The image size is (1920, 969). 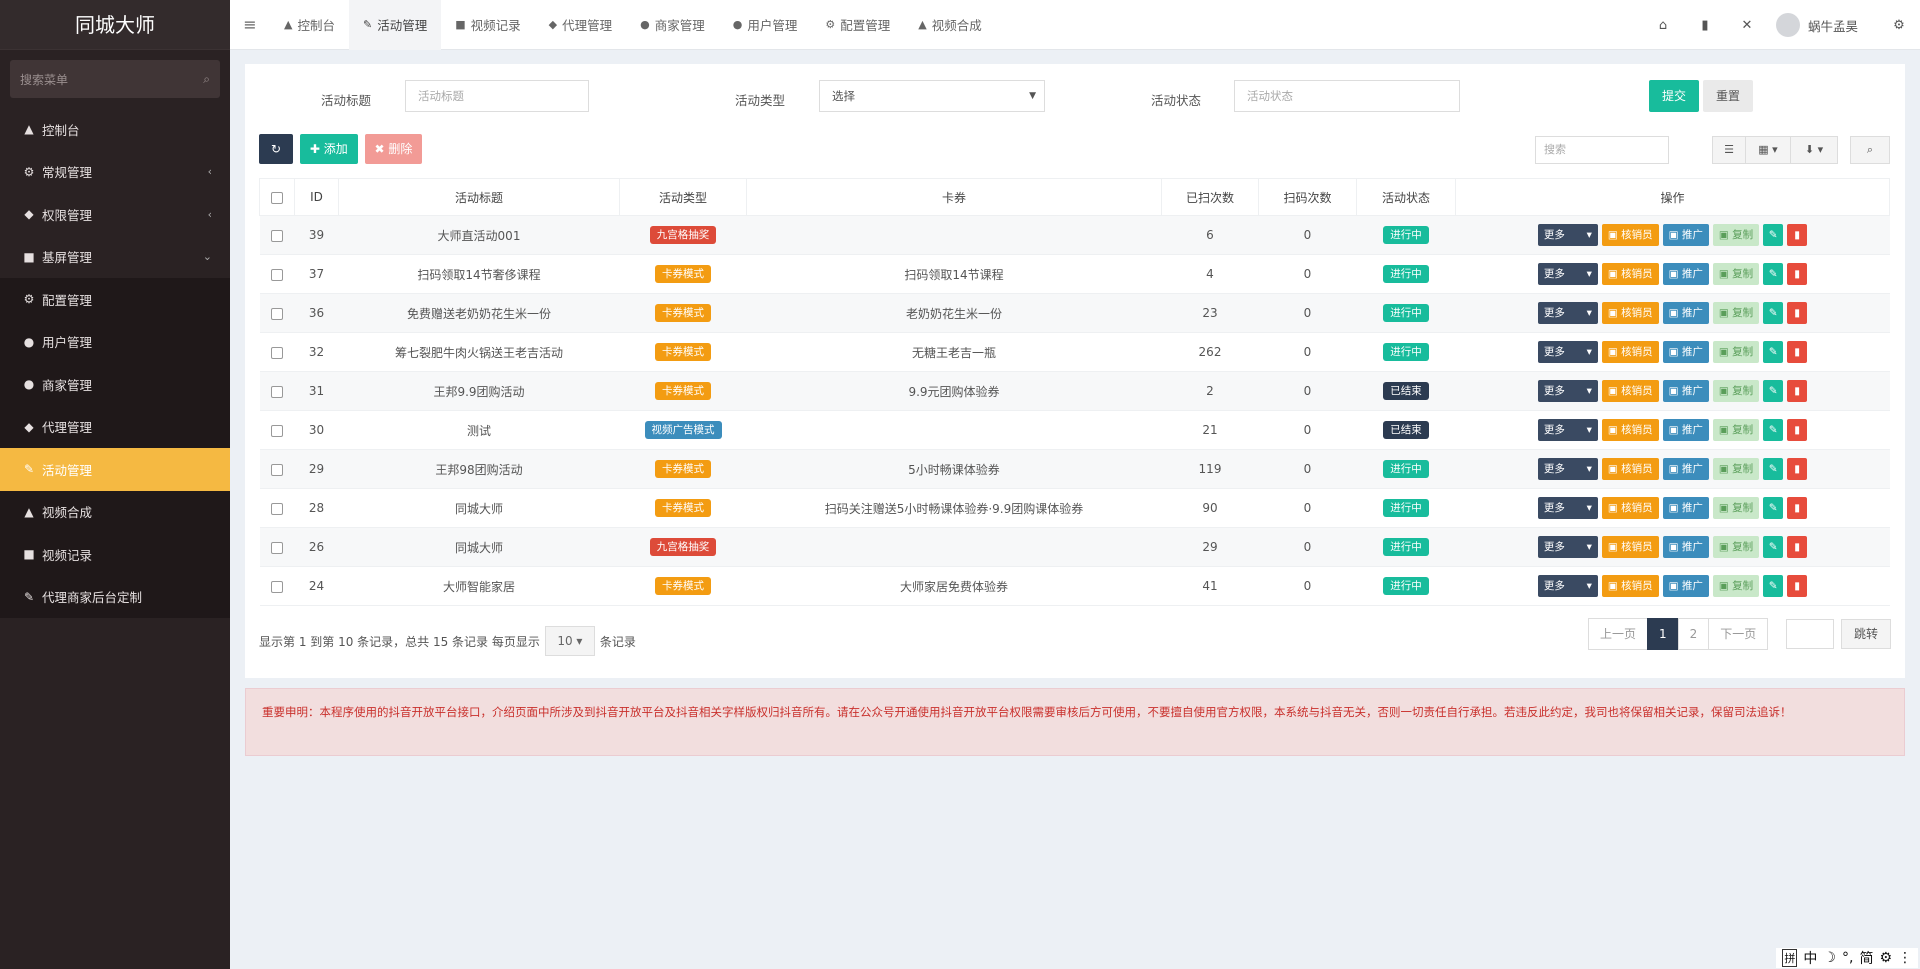 I want to click on ime-simplified-icon: 简, so click(x=1866, y=958).